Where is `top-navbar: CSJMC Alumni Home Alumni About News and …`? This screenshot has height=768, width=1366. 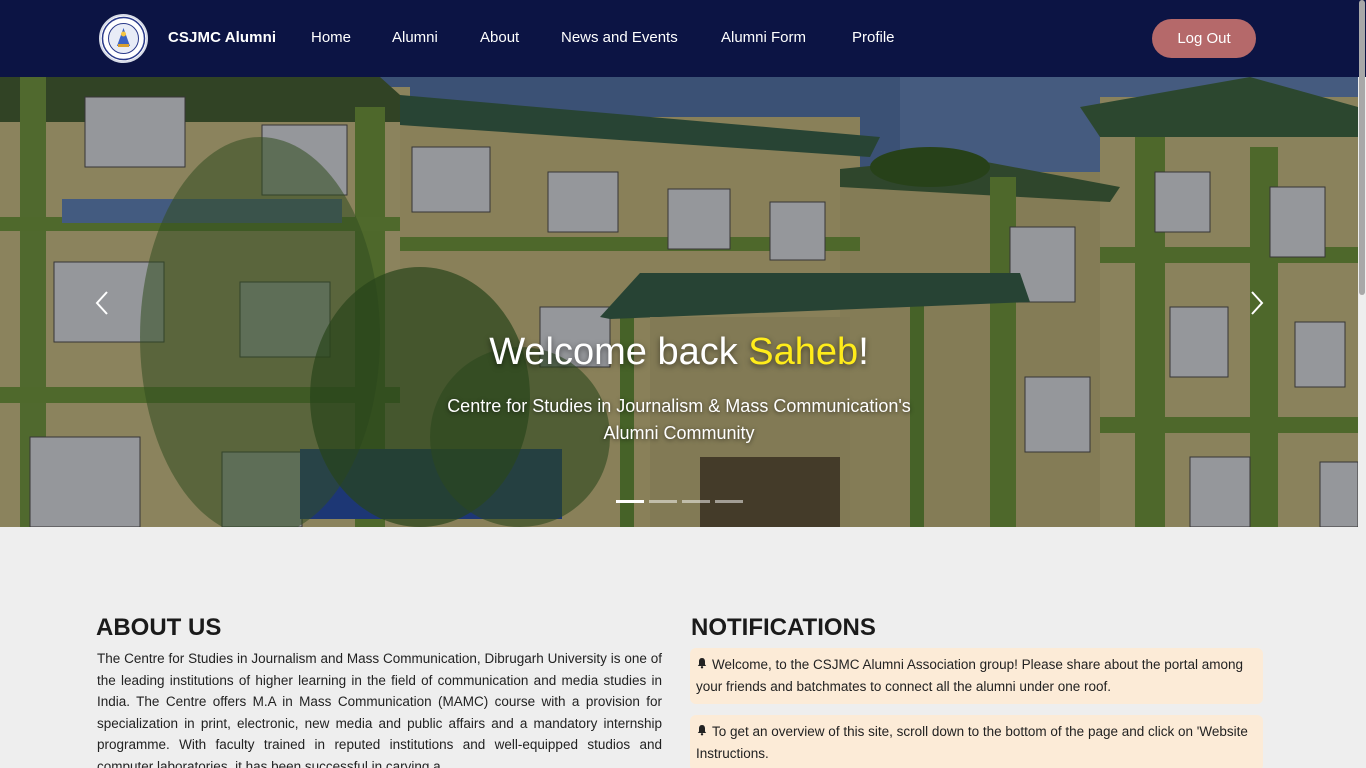
top-navbar: CSJMC Alumni Home Alumni About News and … is located at coordinates (683, 38).